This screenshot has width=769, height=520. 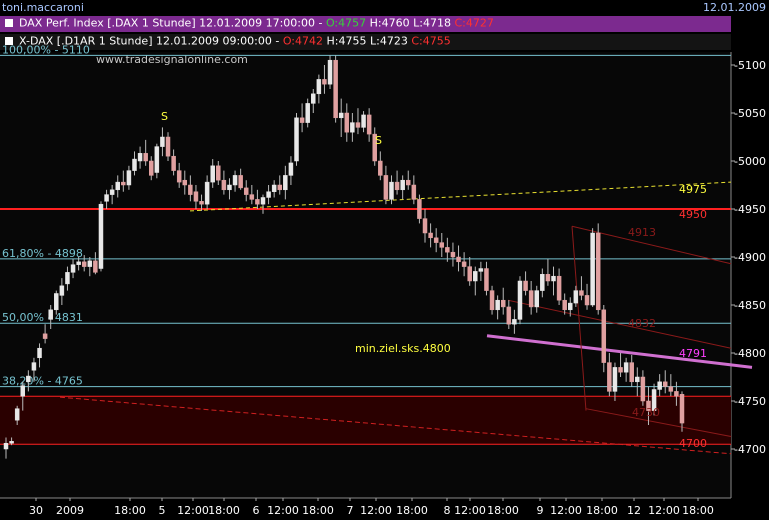 What do you see at coordinates (162, 510) in the screenshot?
I see `x-tick-label: 5` at bounding box center [162, 510].